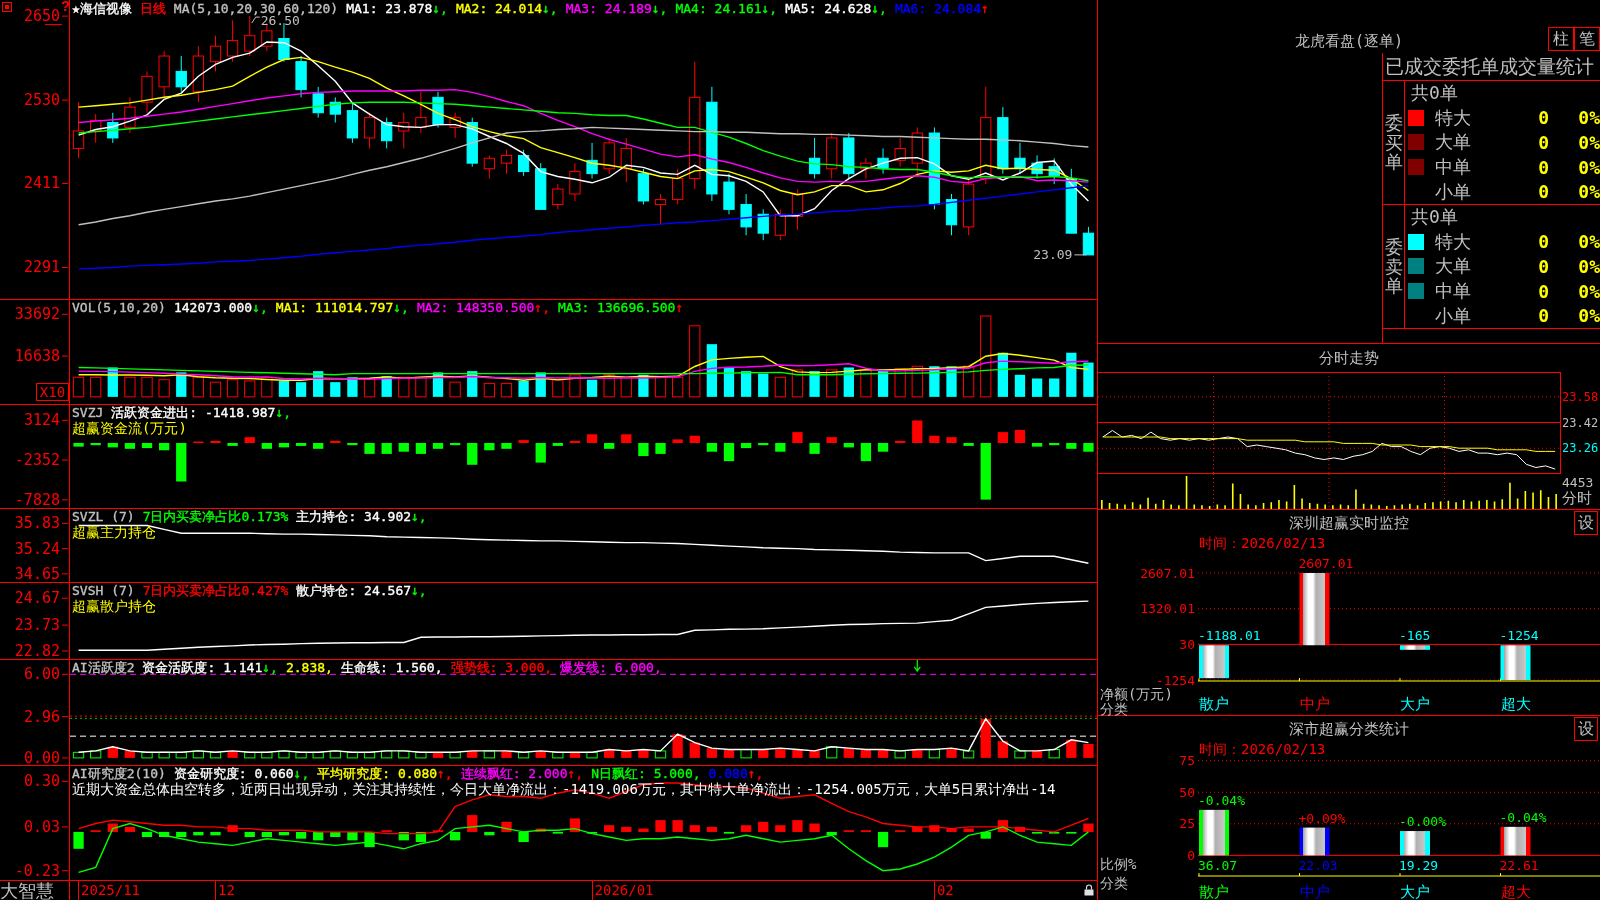 This screenshot has height=900, width=1600. What do you see at coordinates (1587, 39) in the screenshot?
I see `chart-mode-button: 笔` at bounding box center [1587, 39].